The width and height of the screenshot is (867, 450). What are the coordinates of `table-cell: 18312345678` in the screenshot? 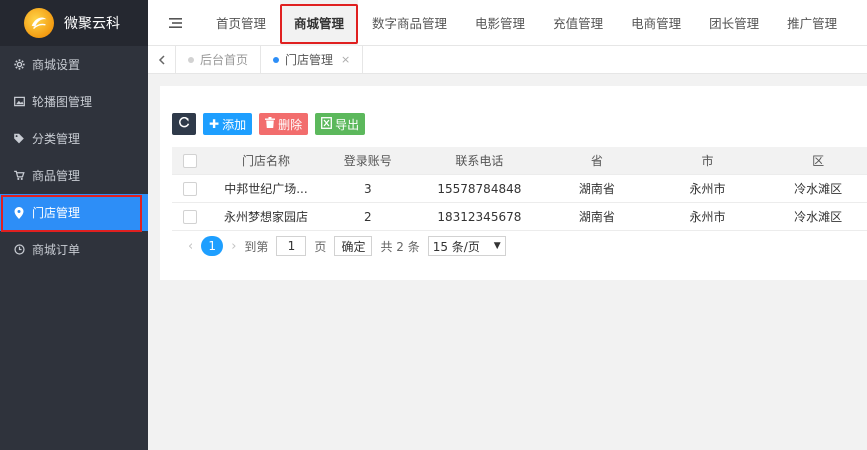 It's located at (479, 216).